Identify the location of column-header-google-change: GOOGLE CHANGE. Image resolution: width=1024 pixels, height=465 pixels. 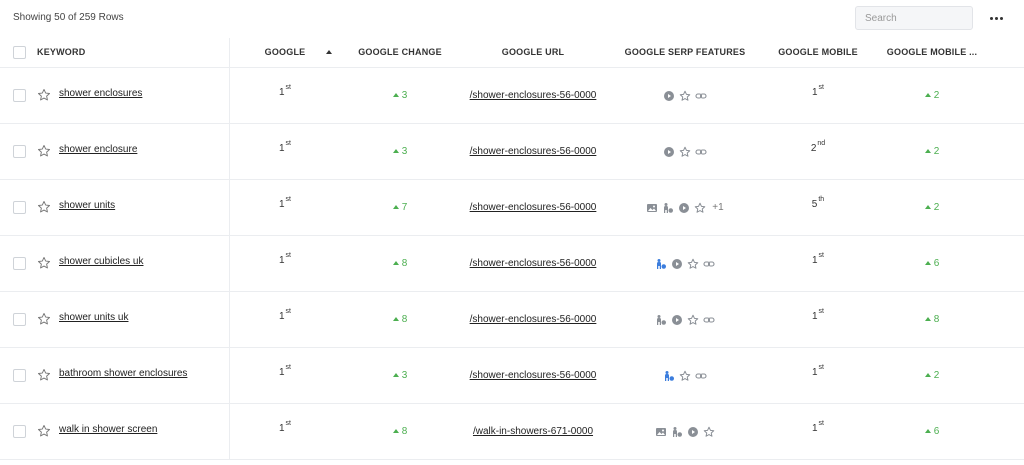
(400, 52).